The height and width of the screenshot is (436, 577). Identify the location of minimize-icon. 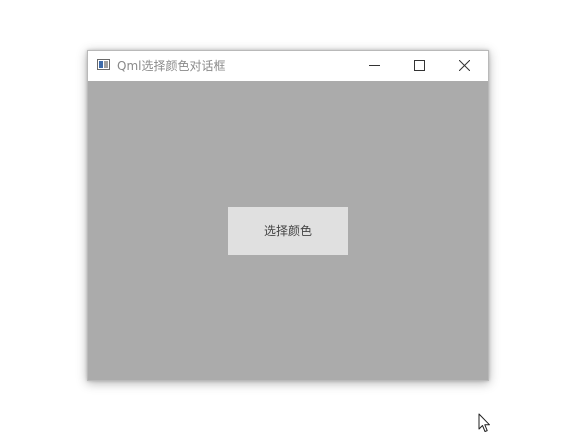
(374, 65).